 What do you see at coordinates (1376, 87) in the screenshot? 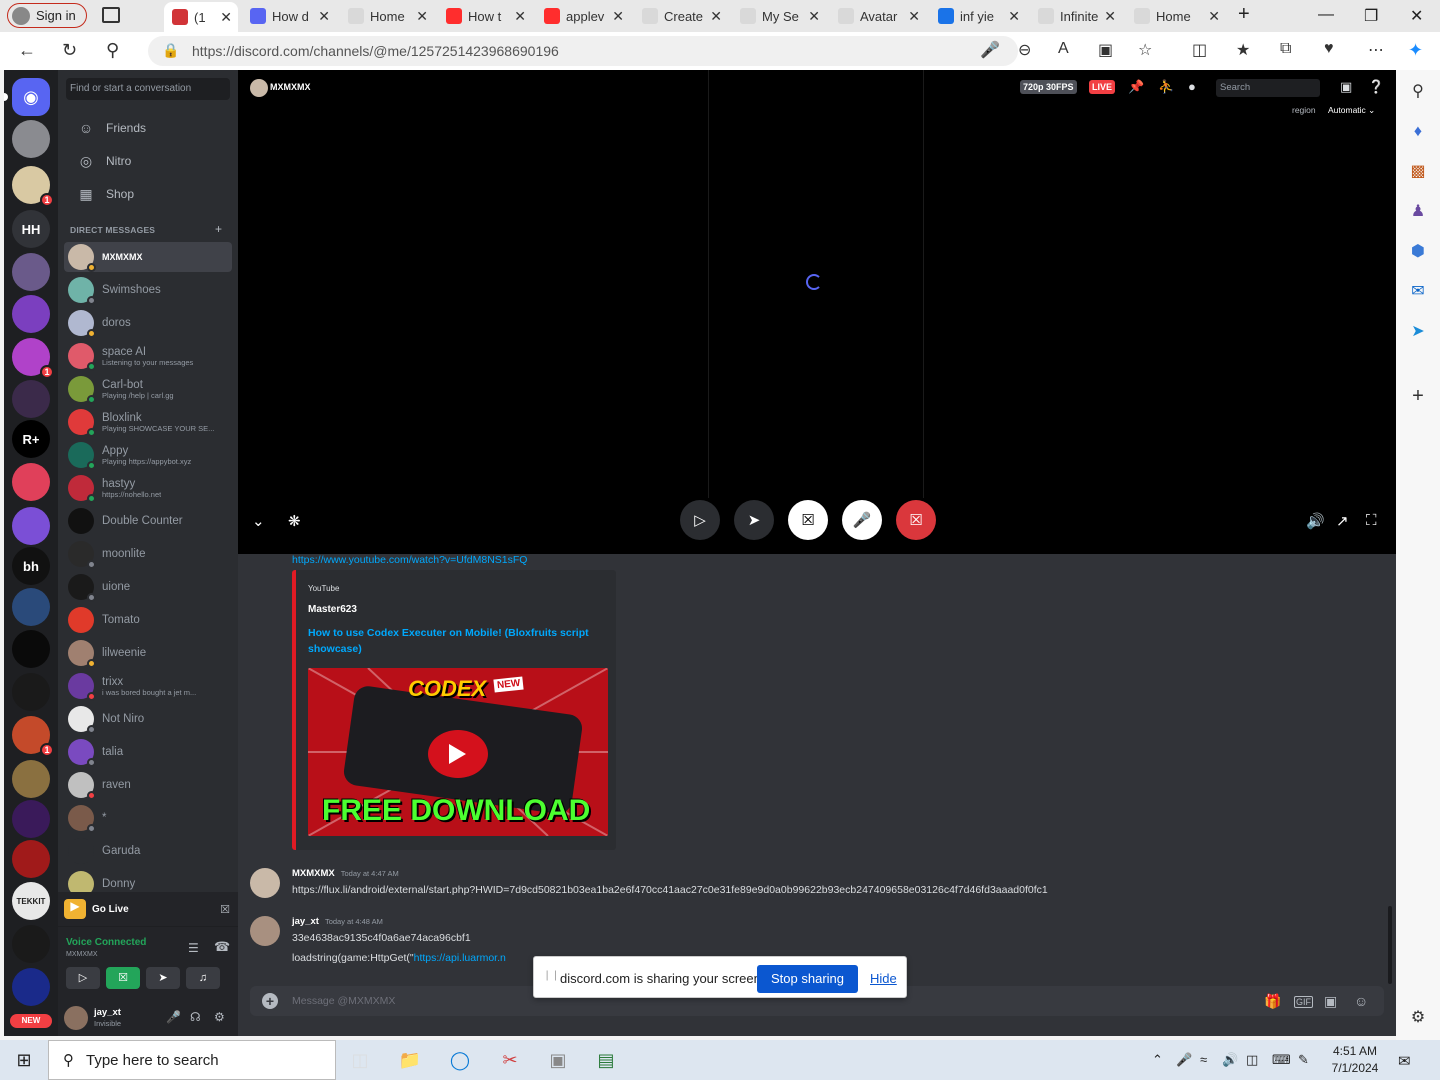
I see `help-icon: ❔` at bounding box center [1376, 87].